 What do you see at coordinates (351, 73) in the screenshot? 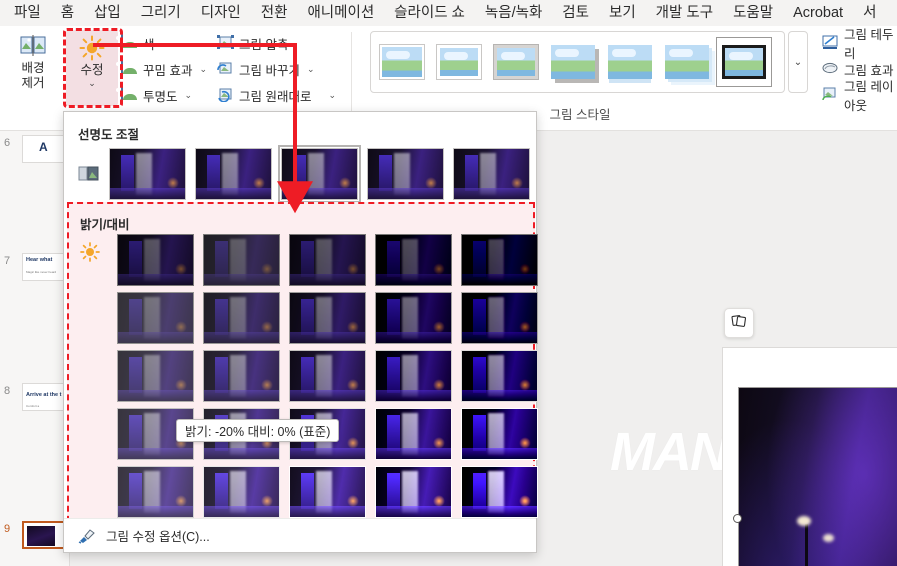
I see `group-divider` at bounding box center [351, 73].